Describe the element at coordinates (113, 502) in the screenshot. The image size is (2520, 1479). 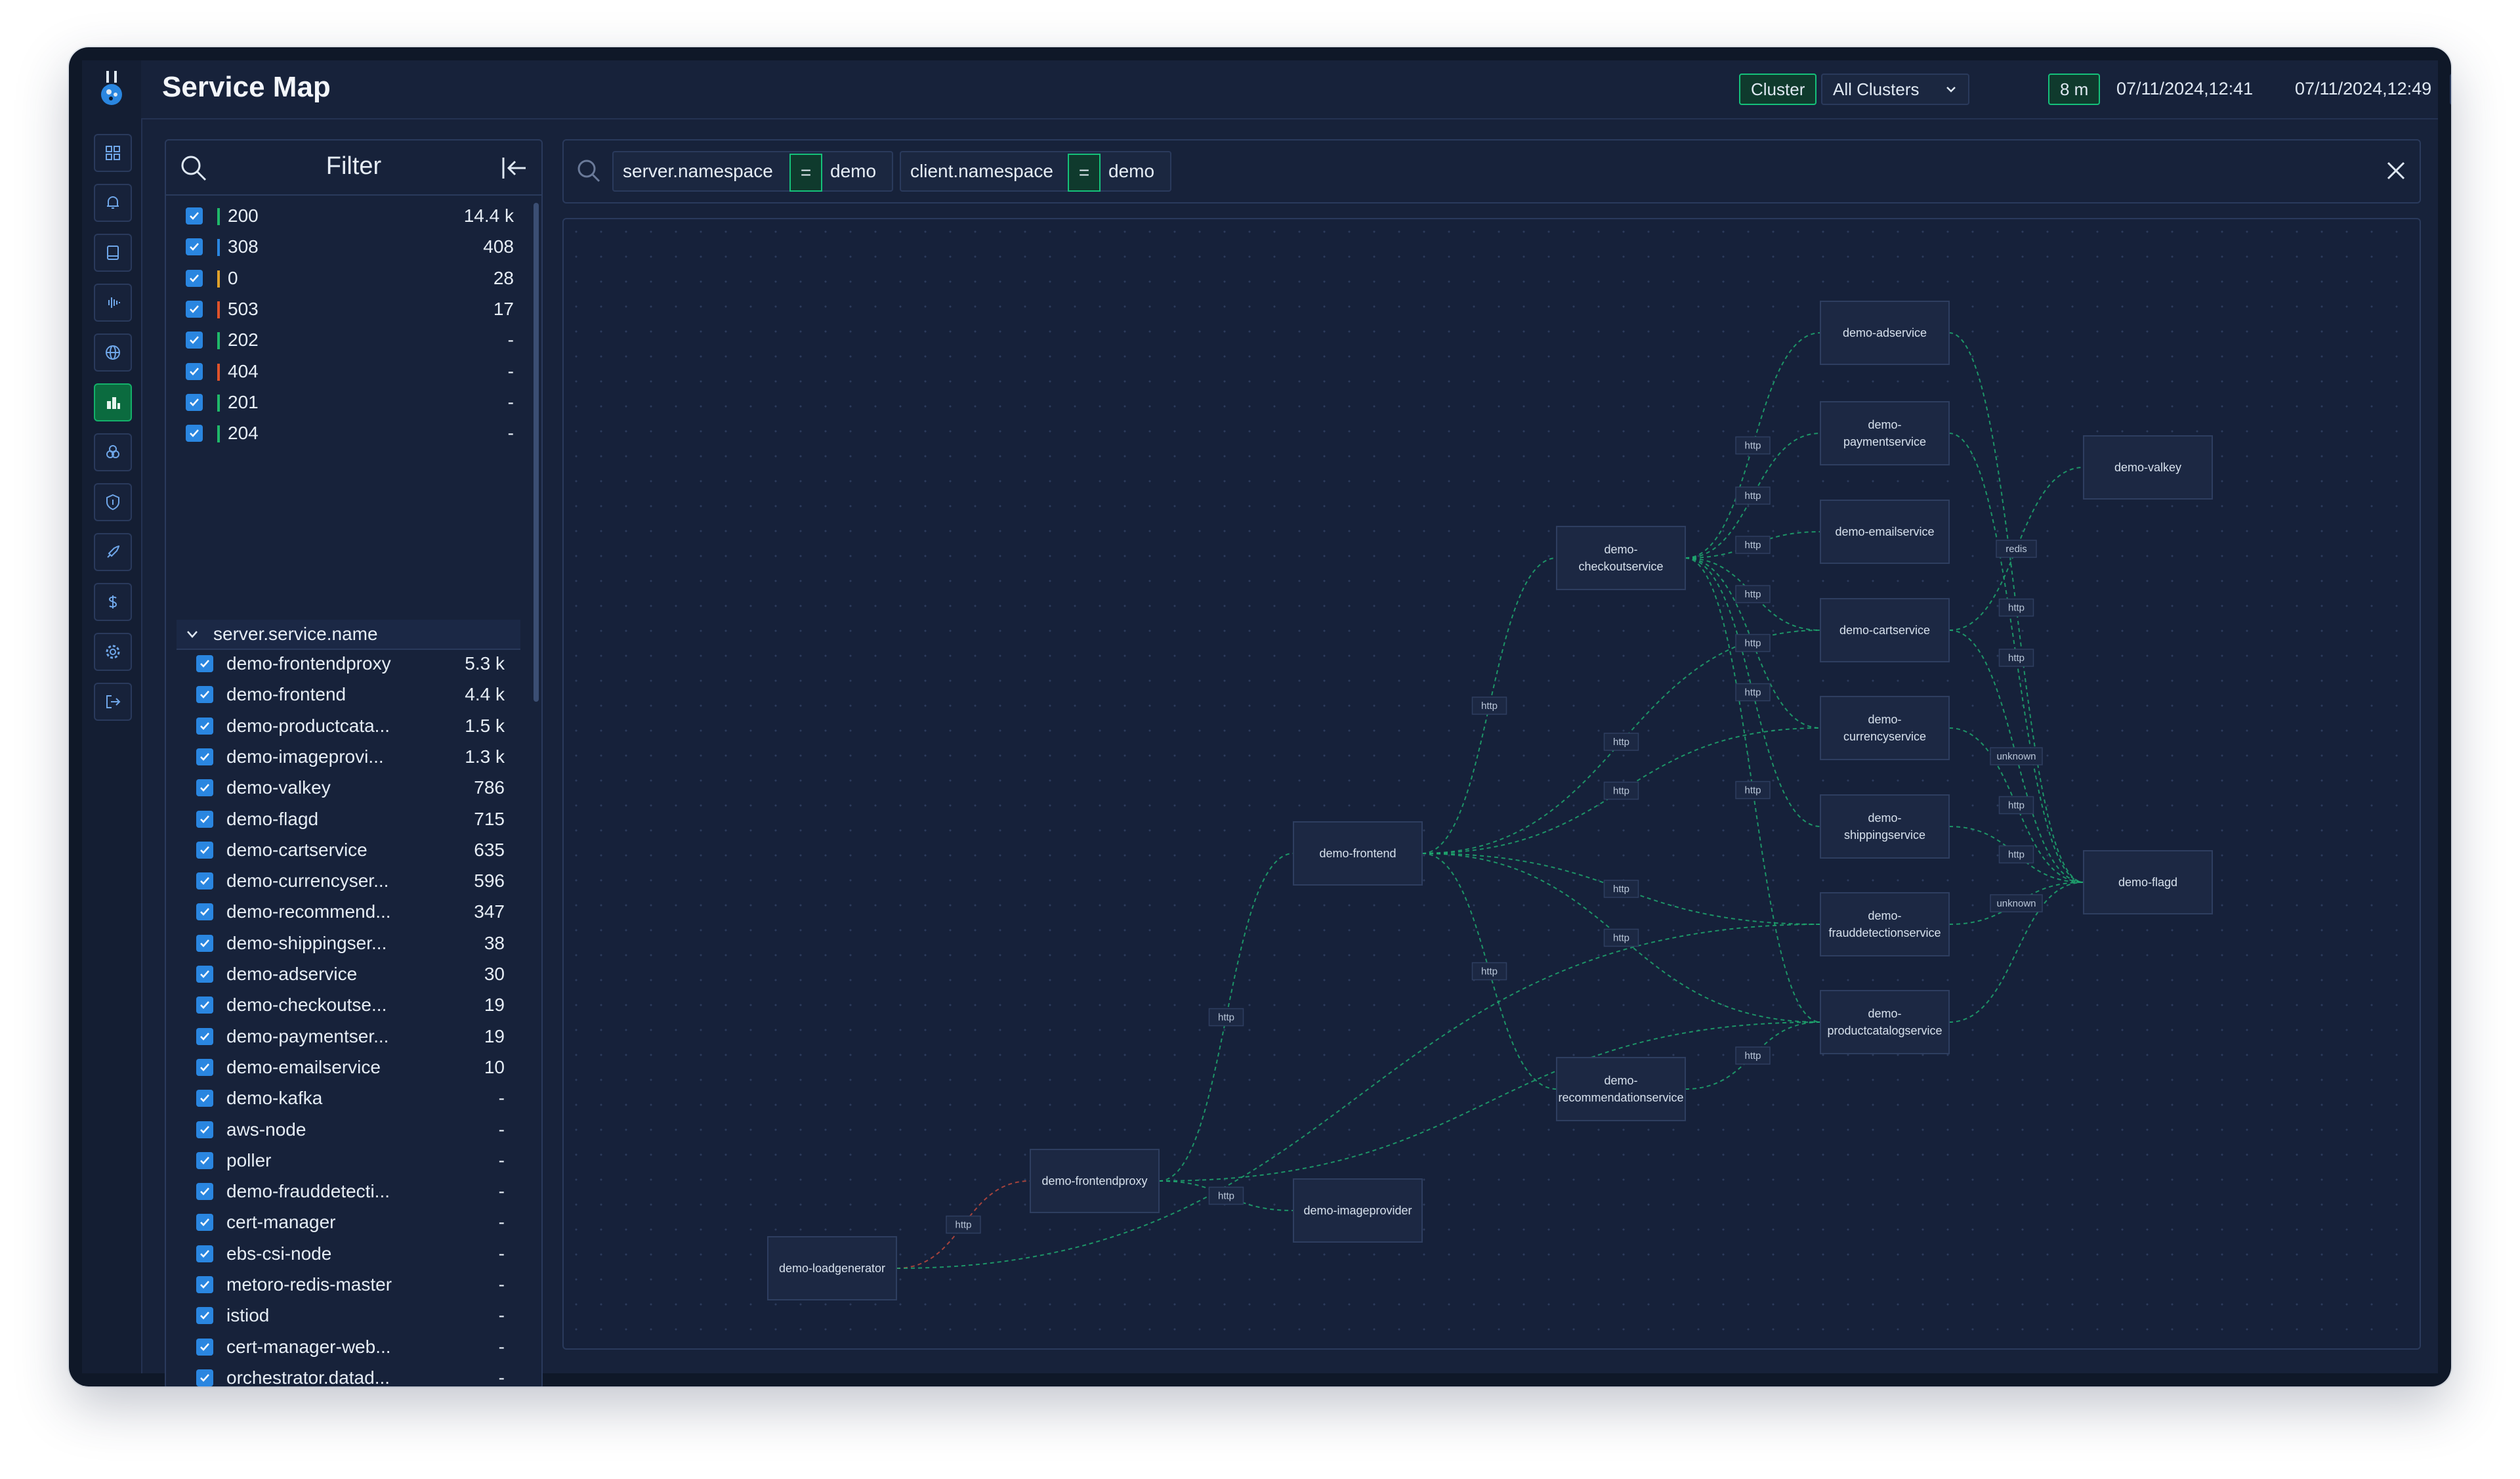
I see `nav-shield-button` at that location.